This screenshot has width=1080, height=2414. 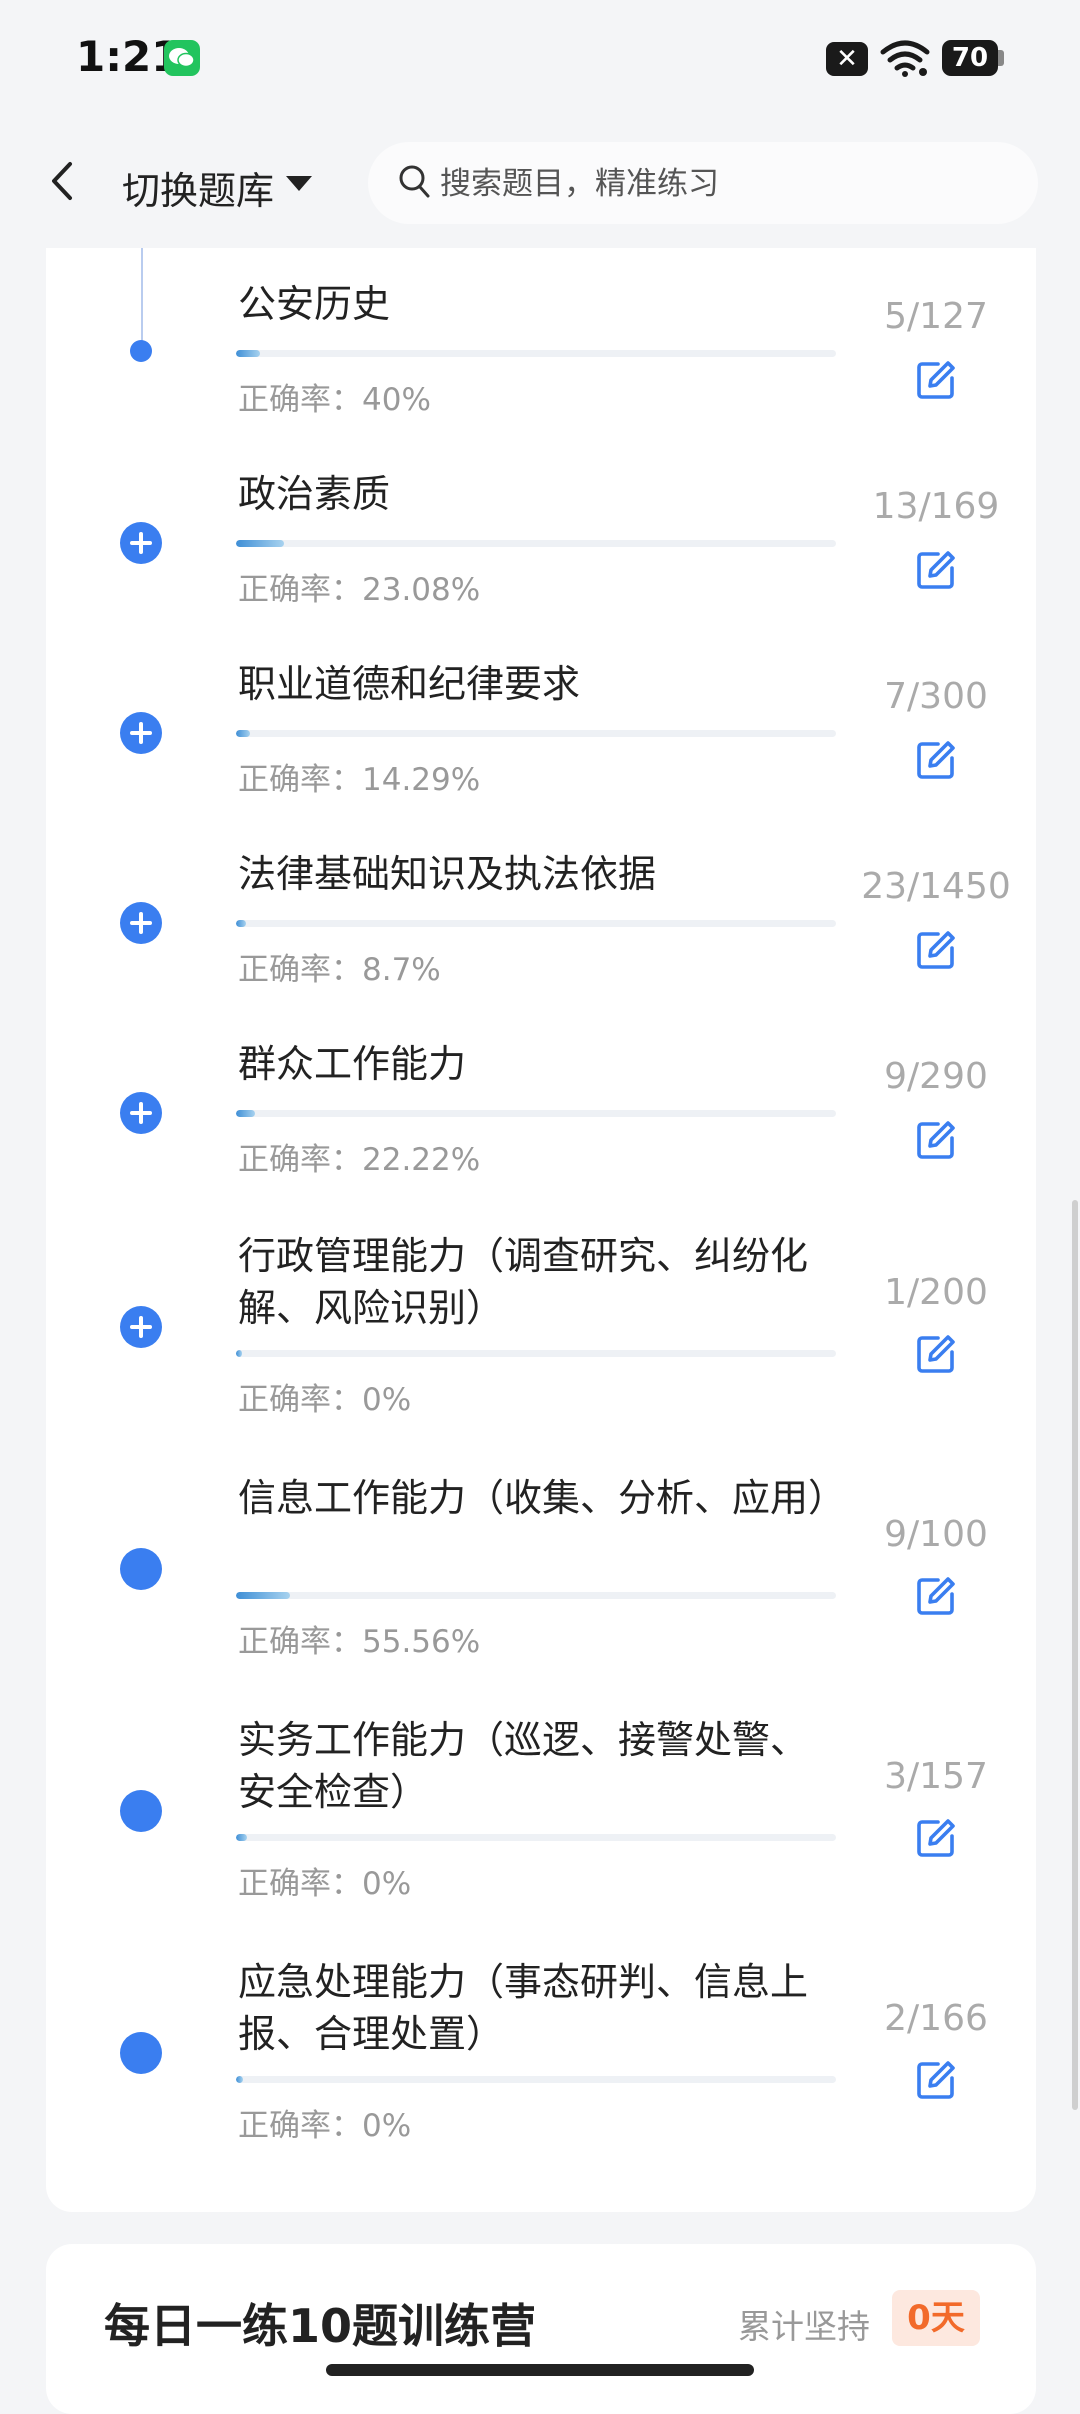 I want to click on back-arrow-icon, so click(x=62, y=181).